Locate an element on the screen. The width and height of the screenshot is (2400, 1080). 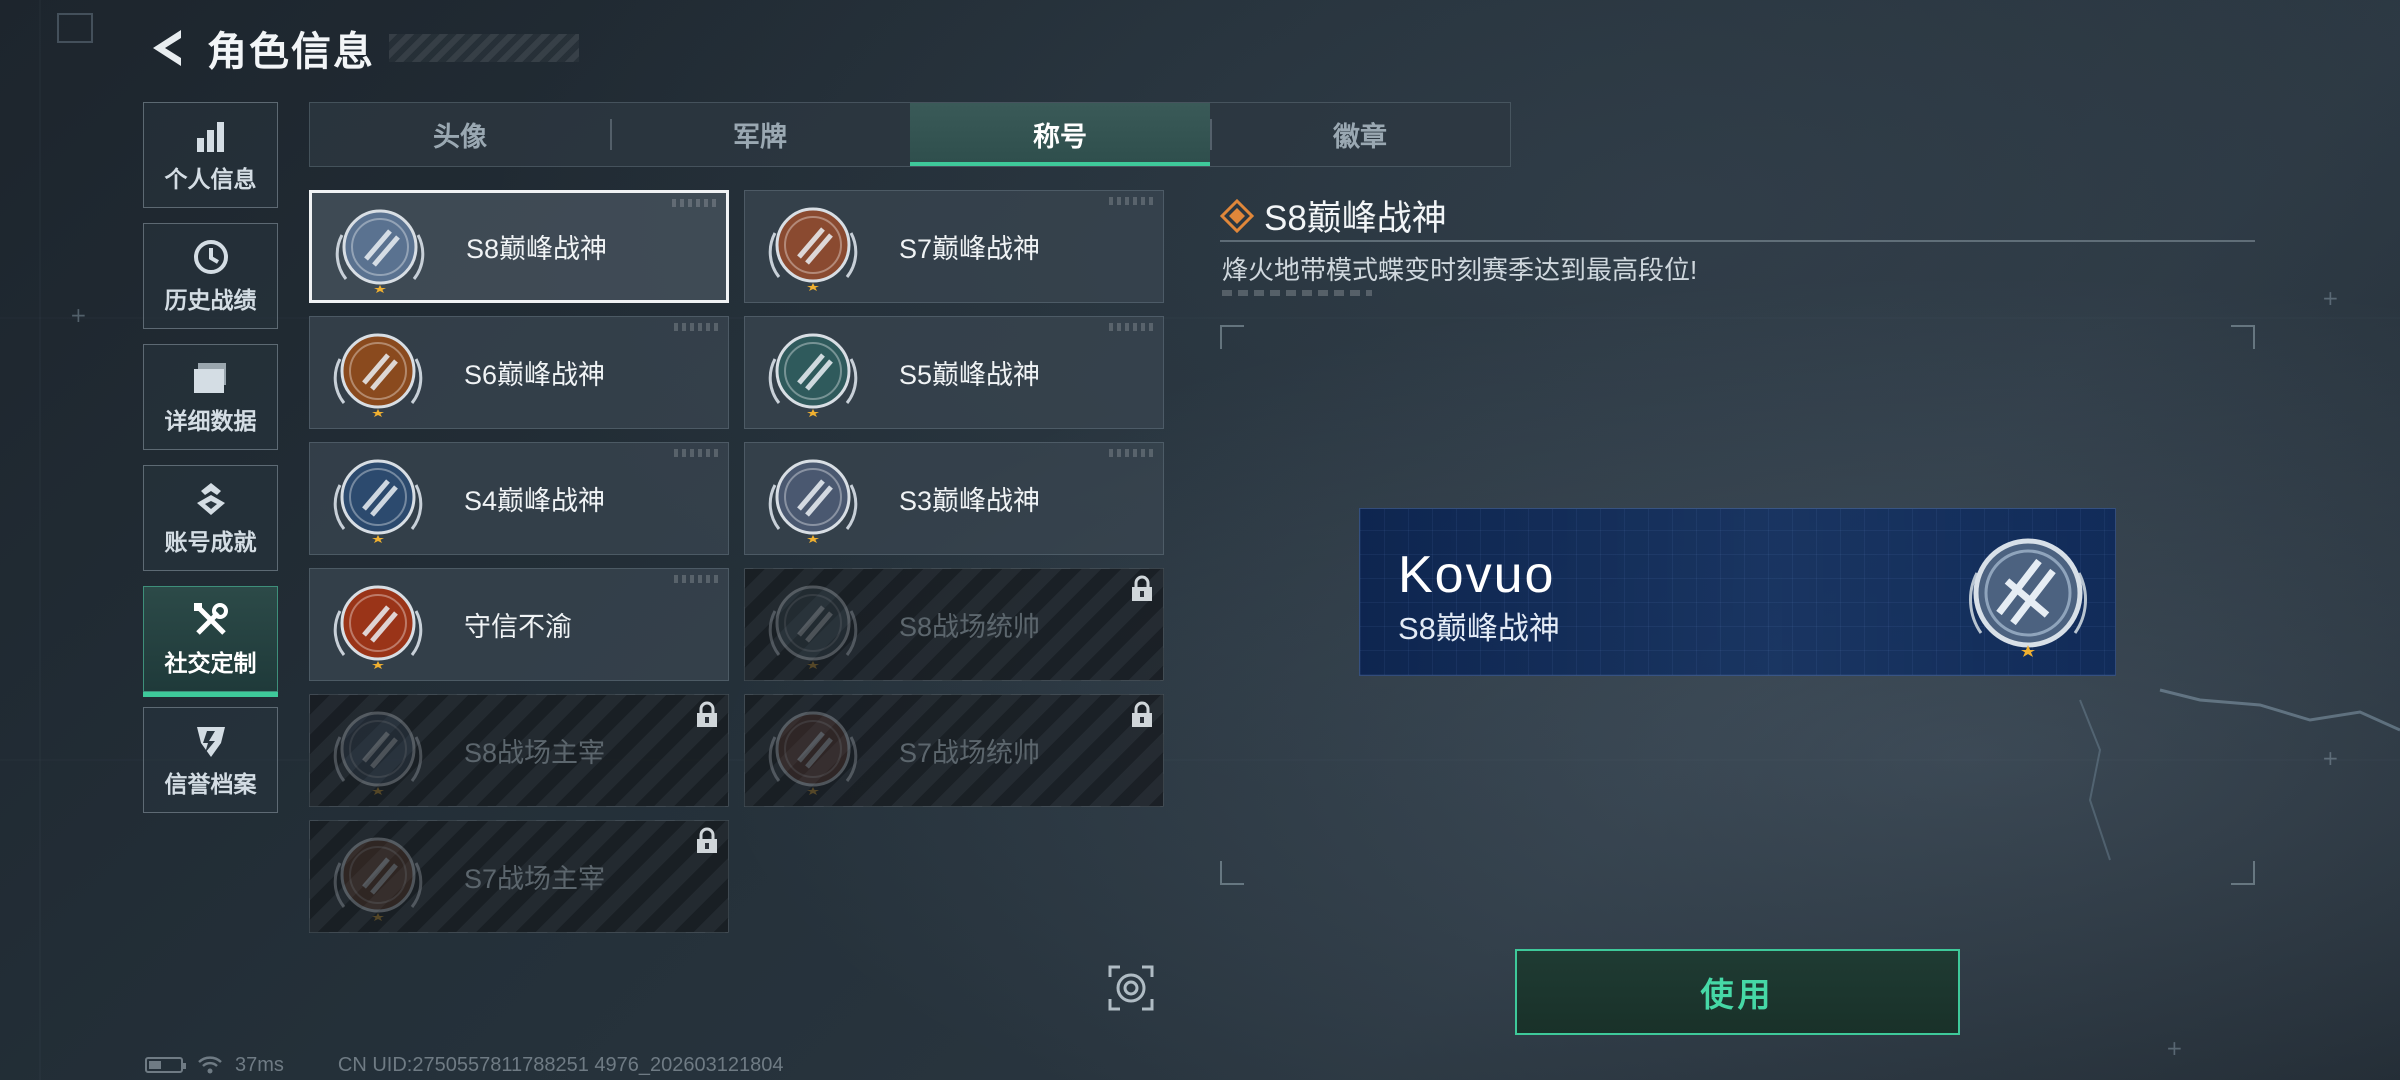
nav-item-personal-info: 个人信息 is located at coordinates (210, 155).